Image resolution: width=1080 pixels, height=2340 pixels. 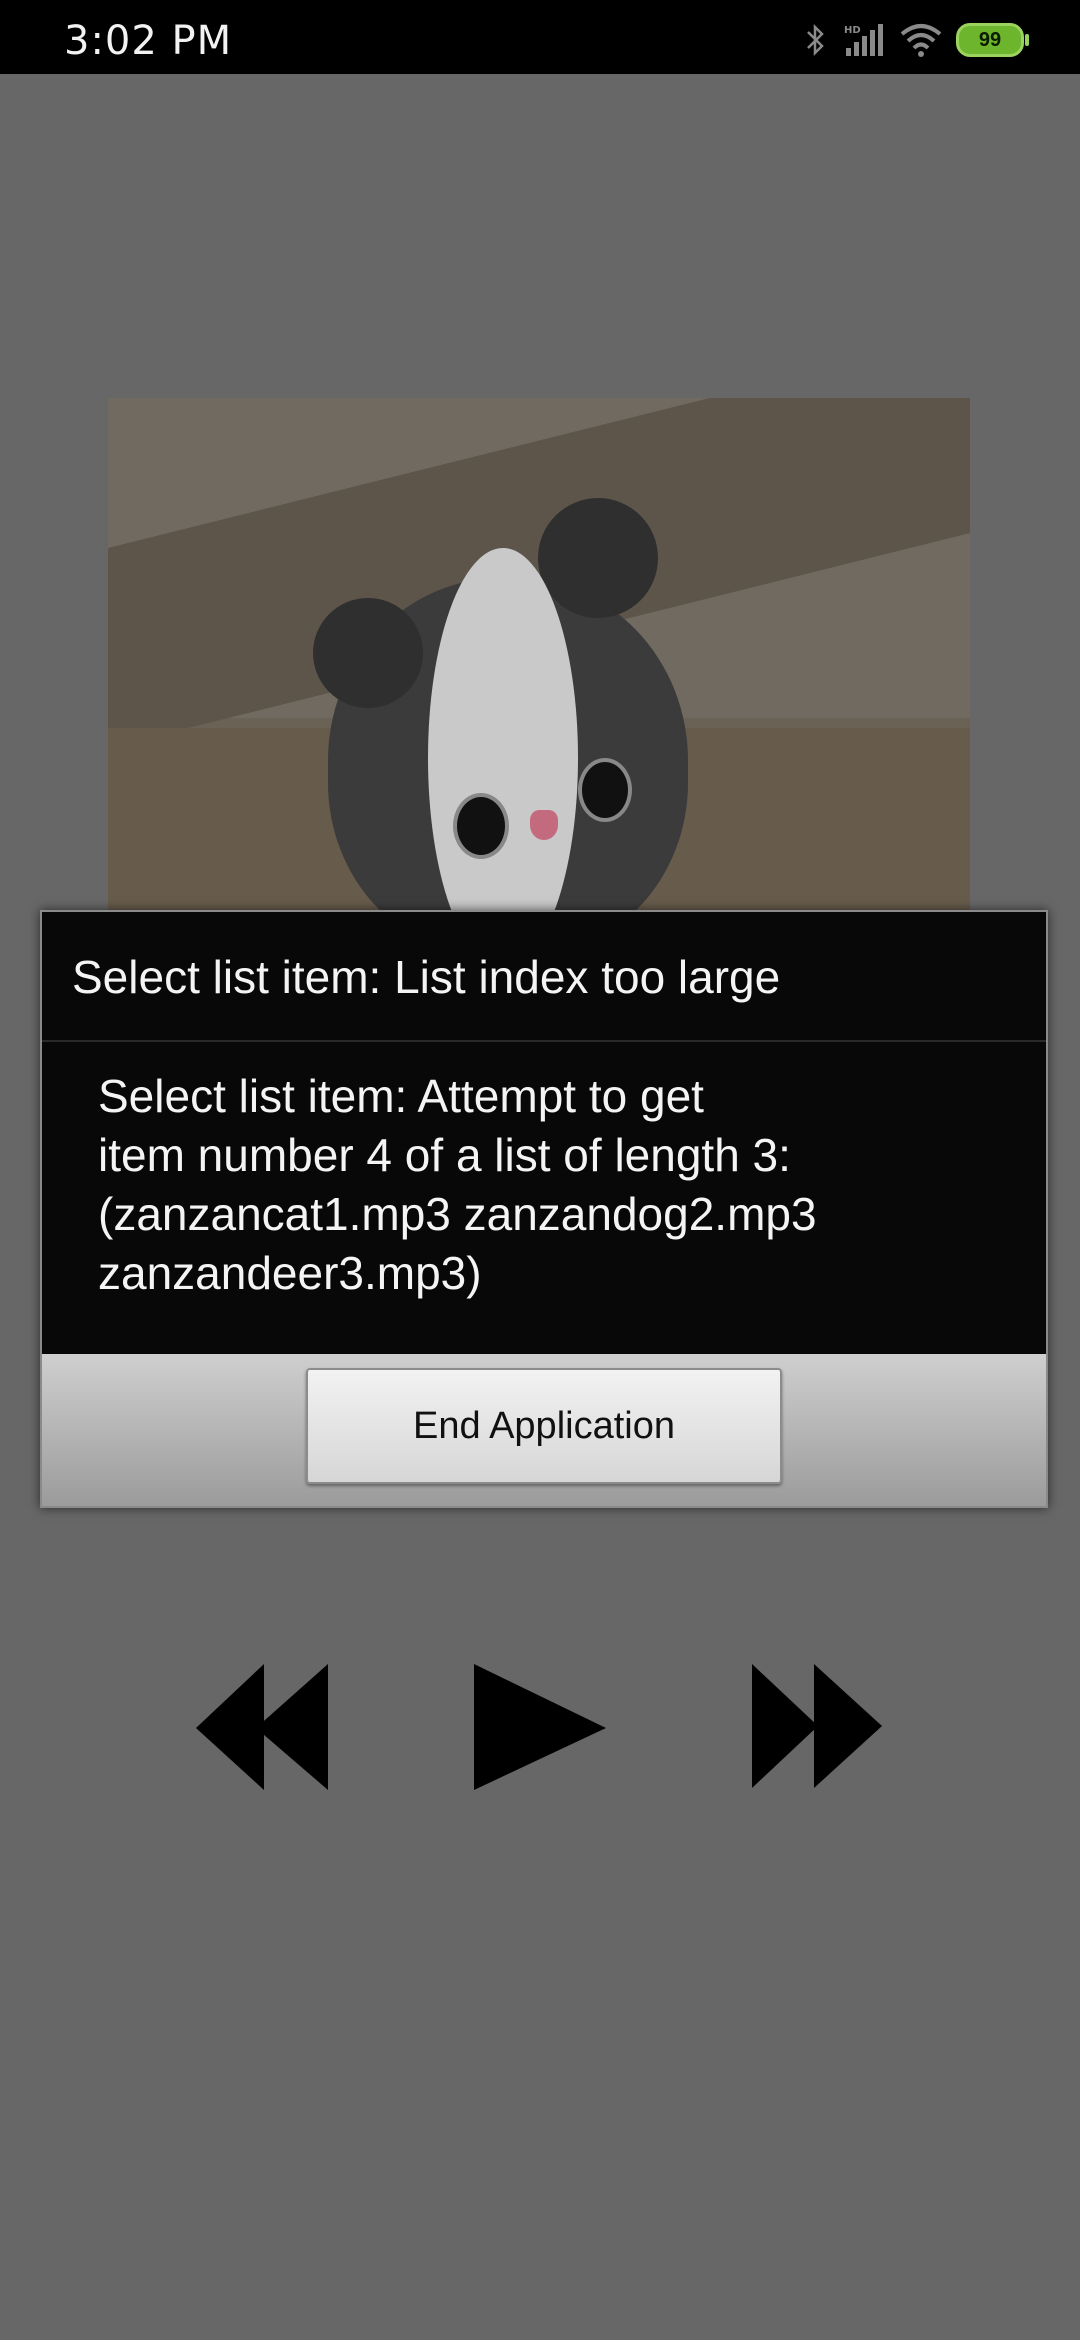 I want to click on playback-controls, so click(x=540, y=1725).